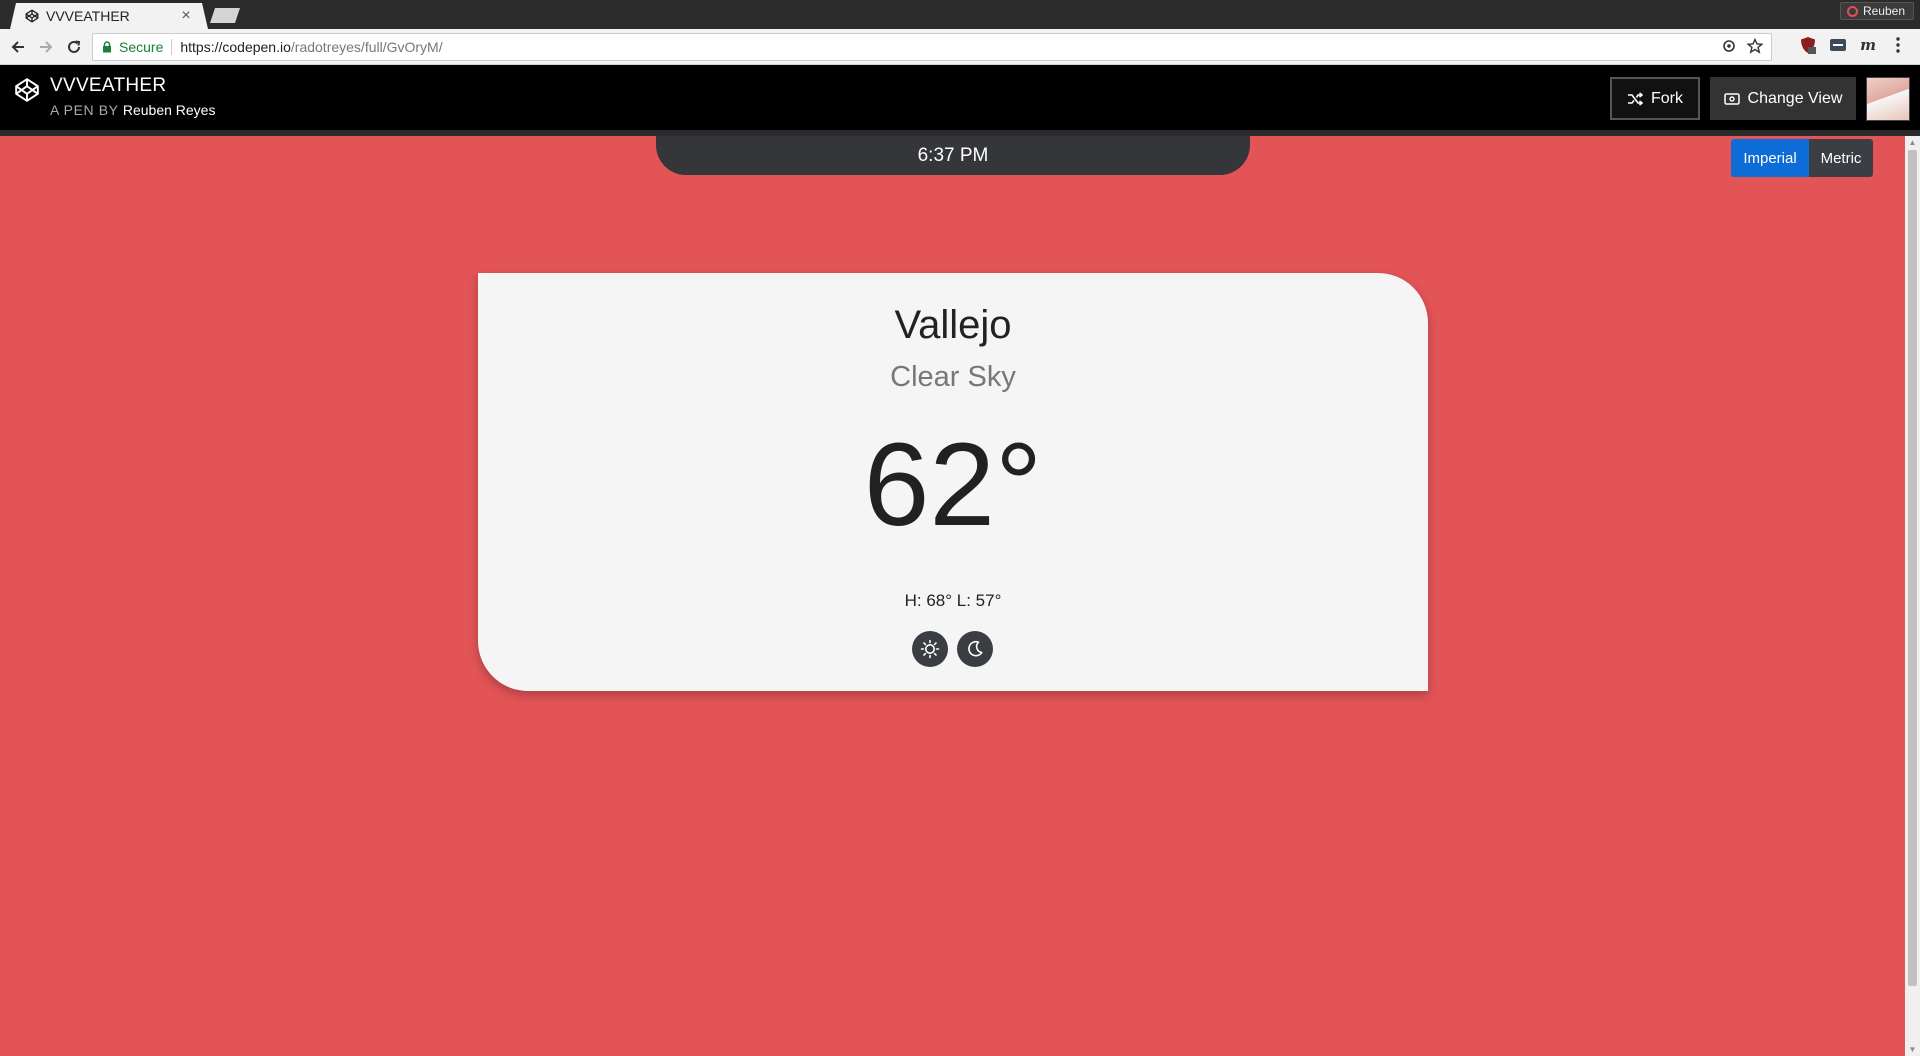 The width and height of the screenshot is (1920, 1056). Describe the element at coordinates (1888, 99) in the screenshot. I see `user-avatar` at that location.